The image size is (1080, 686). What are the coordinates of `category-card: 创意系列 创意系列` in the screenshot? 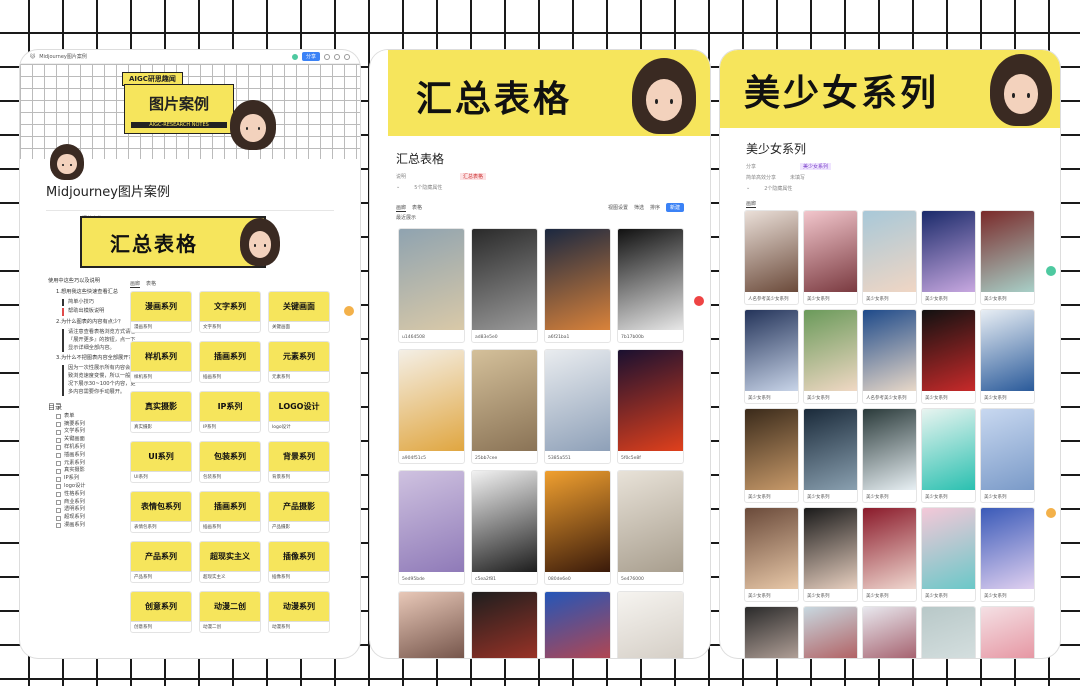 It's located at (161, 612).